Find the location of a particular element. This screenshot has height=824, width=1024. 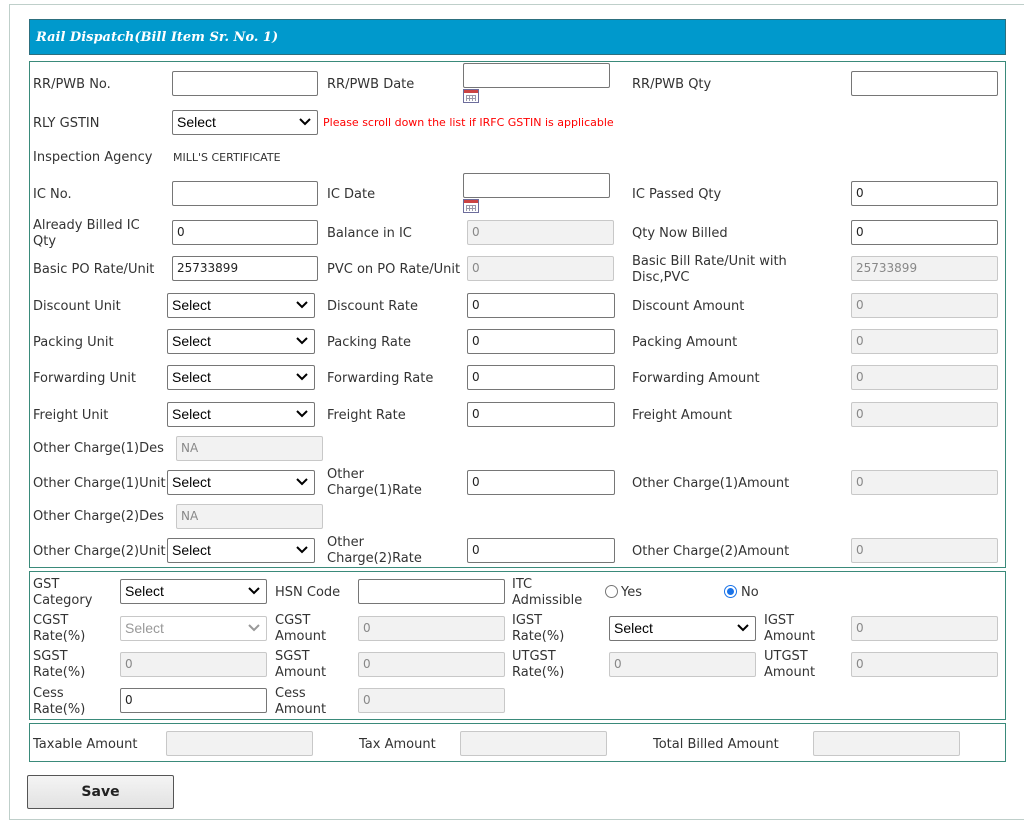

balance-ic-label: Balance in IC is located at coordinates (369, 233).